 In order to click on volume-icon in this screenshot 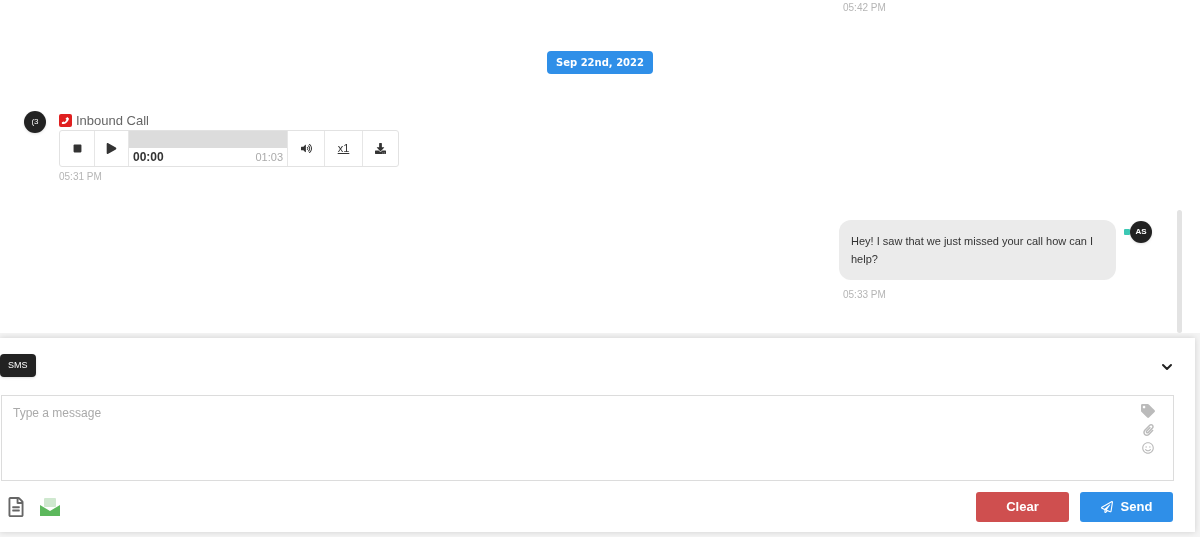, I will do `click(306, 148)`.